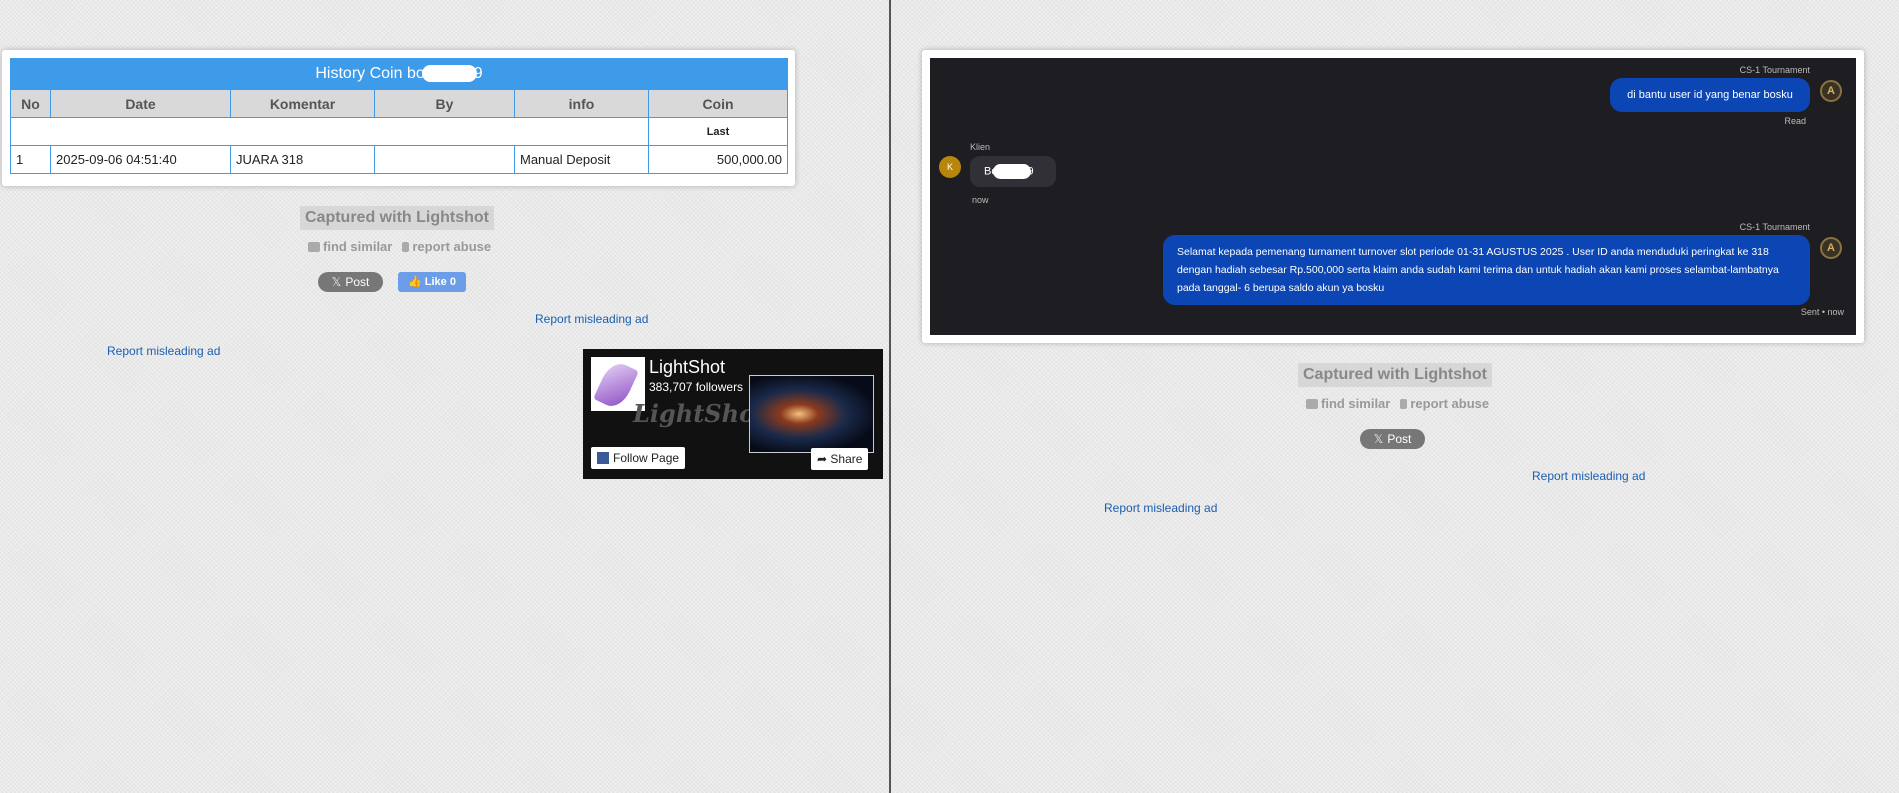  I want to click on pane-divider, so click(890, 396).